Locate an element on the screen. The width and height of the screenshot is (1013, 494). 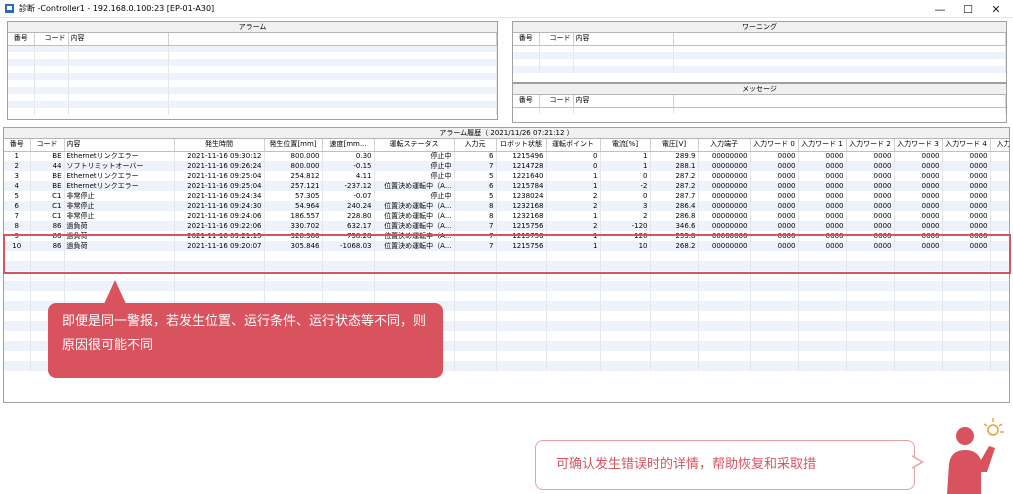
history-col-1: コード is located at coordinates (47, 145).